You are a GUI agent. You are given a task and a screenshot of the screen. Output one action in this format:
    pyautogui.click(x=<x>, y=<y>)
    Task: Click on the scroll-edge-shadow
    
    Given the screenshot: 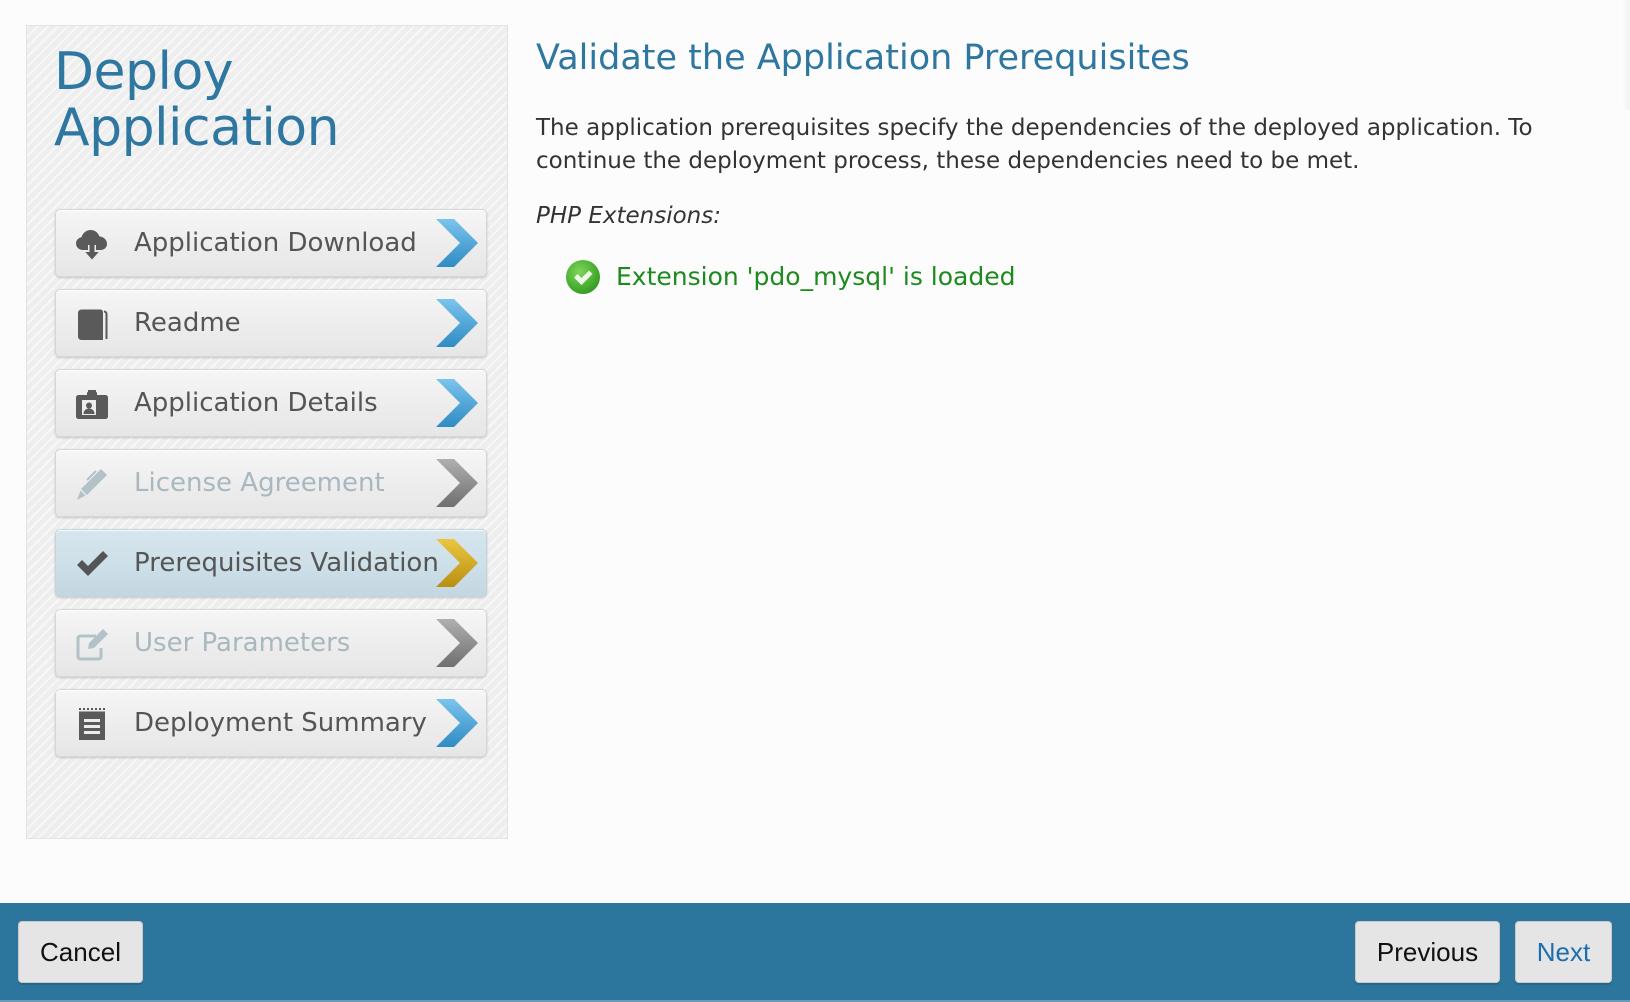 What is the action you would take?
    pyautogui.click(x=1626, y=55)
    